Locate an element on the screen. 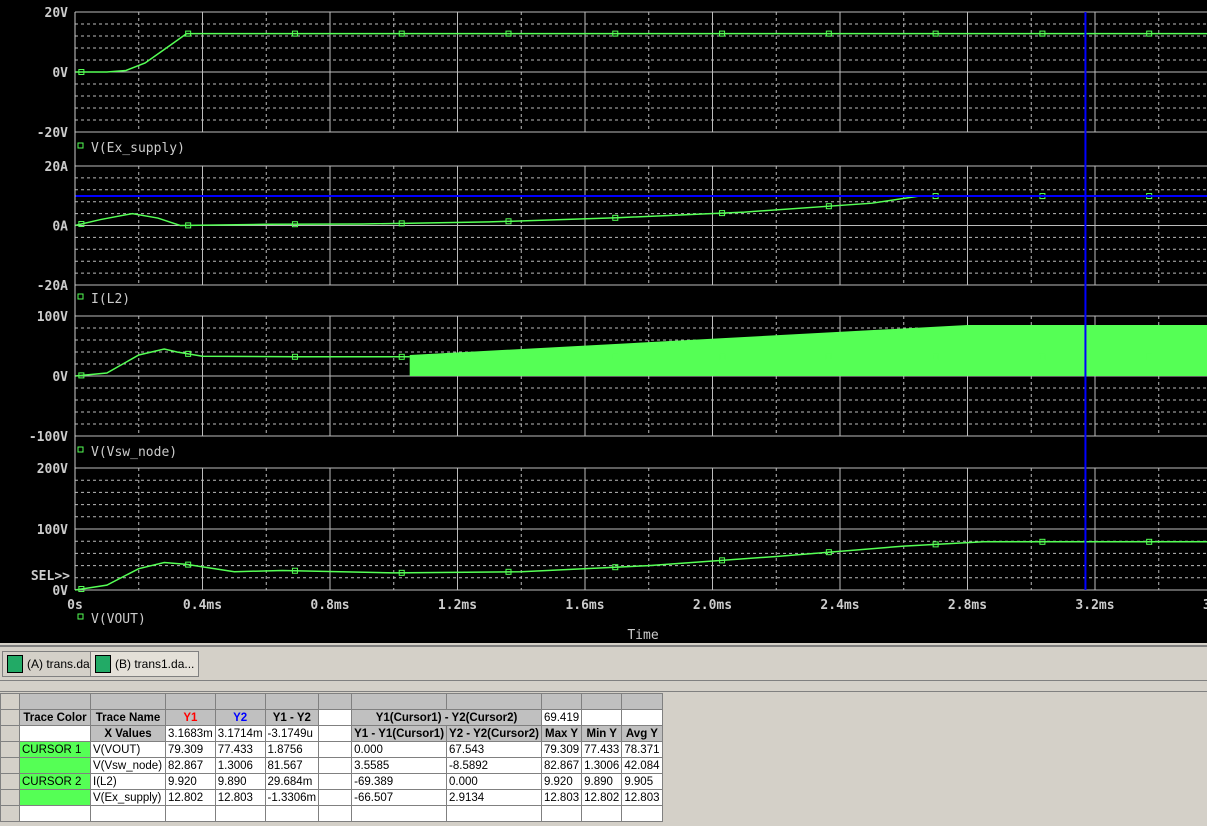 This screenshot has width=1207, height=826. cell: 9.905 is located at coordinates (642, 781).